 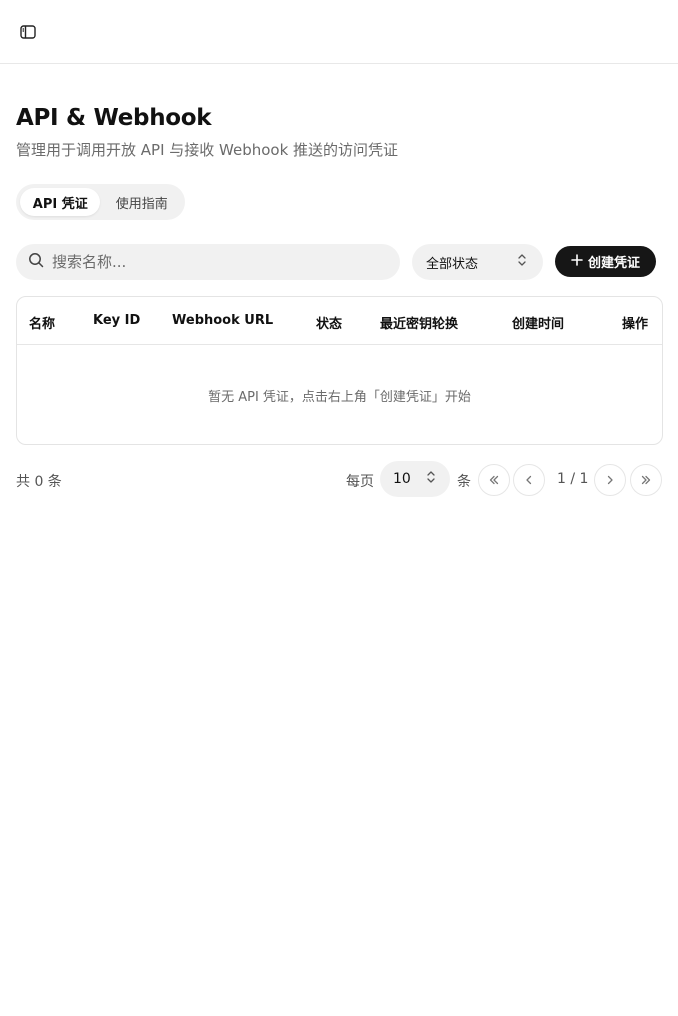 What do you see at coordinates (419, 324) in the screenshot?
I see `column-header-last-rotation: 最近密钥轮换` at bounding box center [419, 324].